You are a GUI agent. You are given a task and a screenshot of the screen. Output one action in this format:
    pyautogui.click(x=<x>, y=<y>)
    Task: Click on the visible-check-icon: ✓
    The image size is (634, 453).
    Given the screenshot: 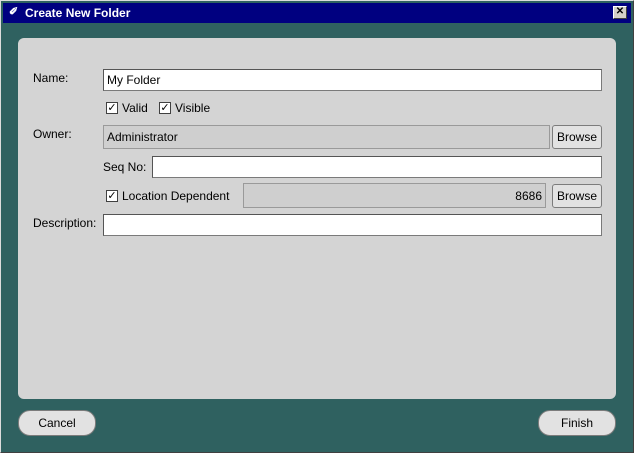 What is the action you would take?
    pyautogui.click(x=165, y=108)
    